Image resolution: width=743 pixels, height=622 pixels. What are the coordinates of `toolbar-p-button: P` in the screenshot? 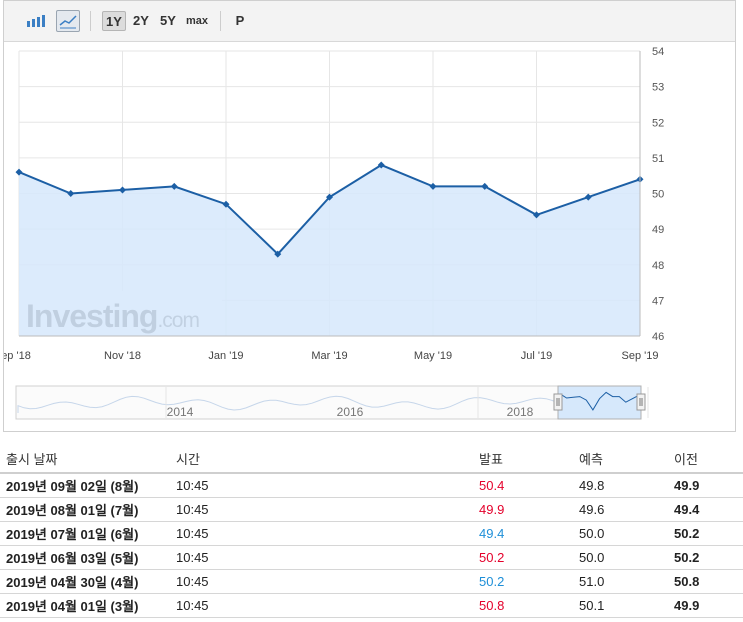 It's located at (240, 21).